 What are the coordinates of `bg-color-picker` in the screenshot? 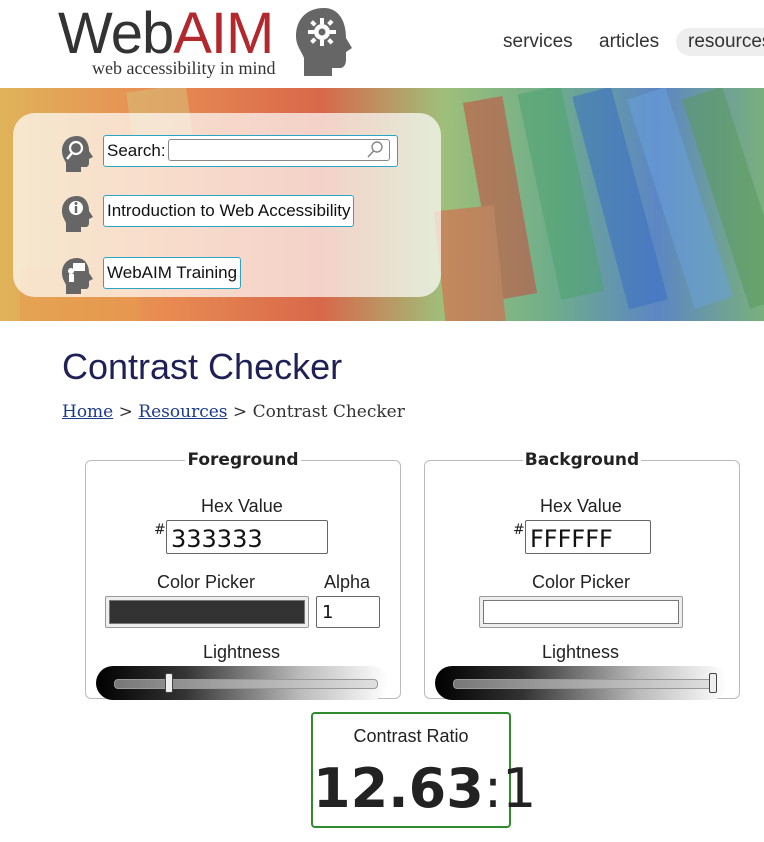 It's located at (581, 612).